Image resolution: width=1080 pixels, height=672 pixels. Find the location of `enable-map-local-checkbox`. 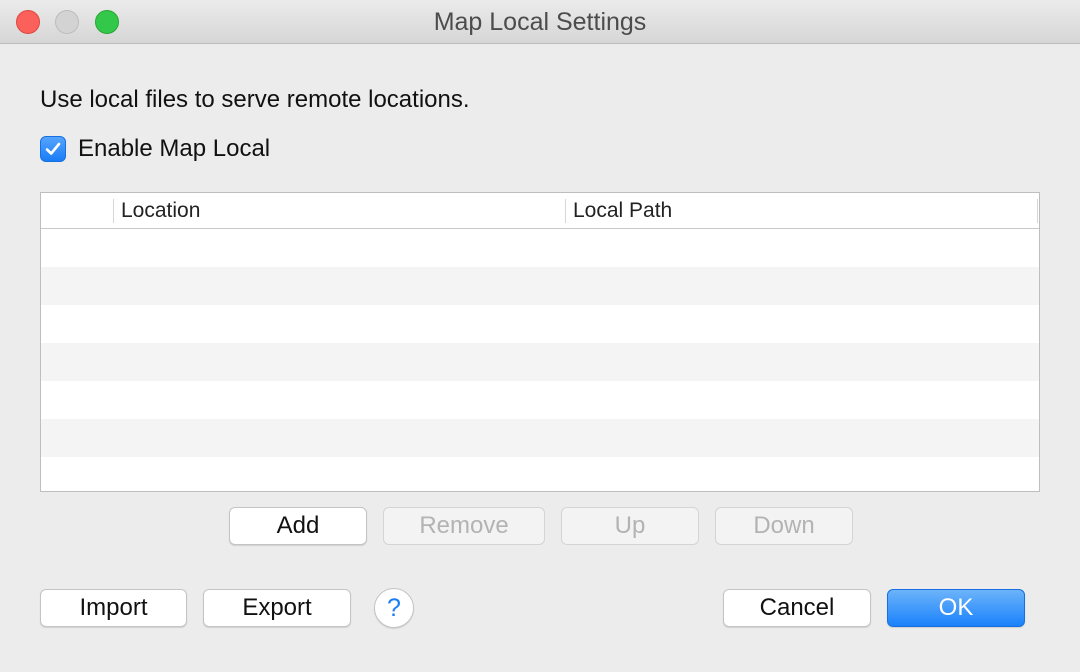

enable-map-local-checkbox is located at coordinates (53, 149).